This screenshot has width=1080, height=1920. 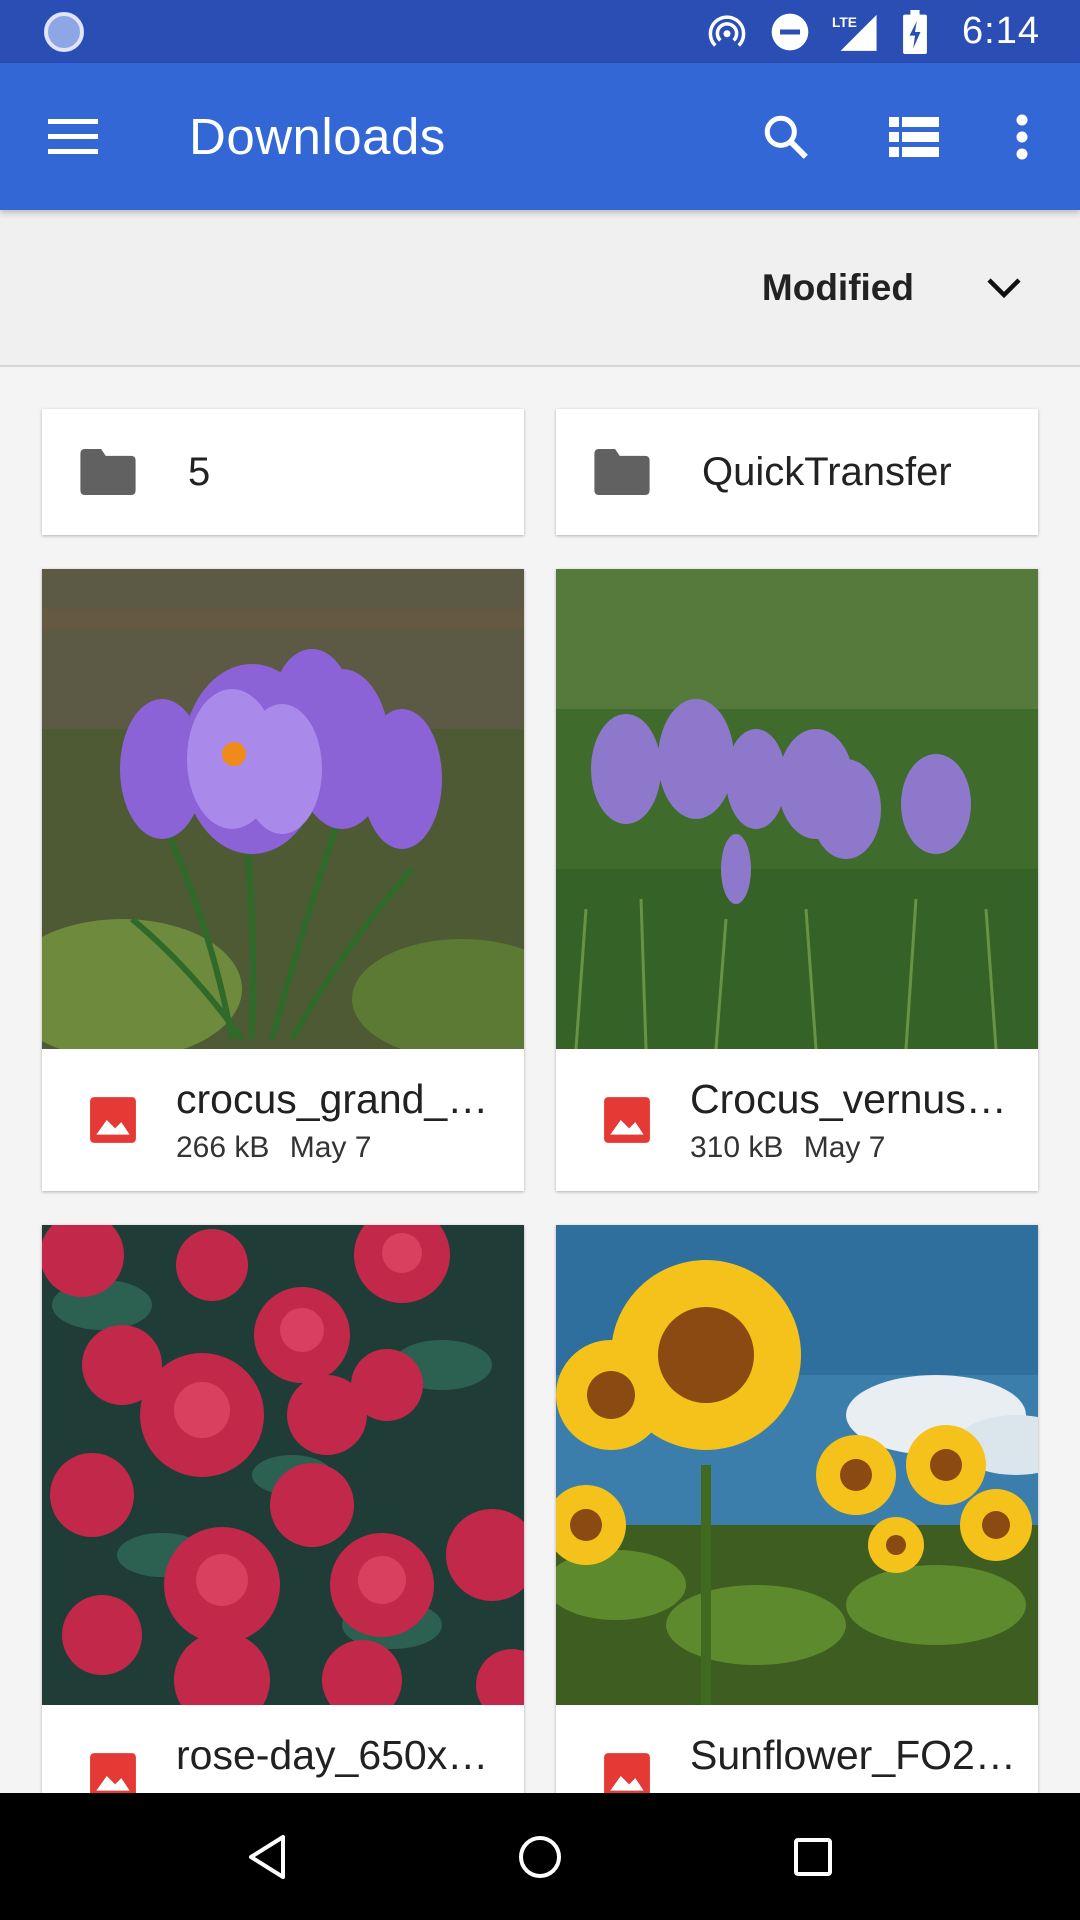 I want to click on back-icon, so click(x=266, y=1856).